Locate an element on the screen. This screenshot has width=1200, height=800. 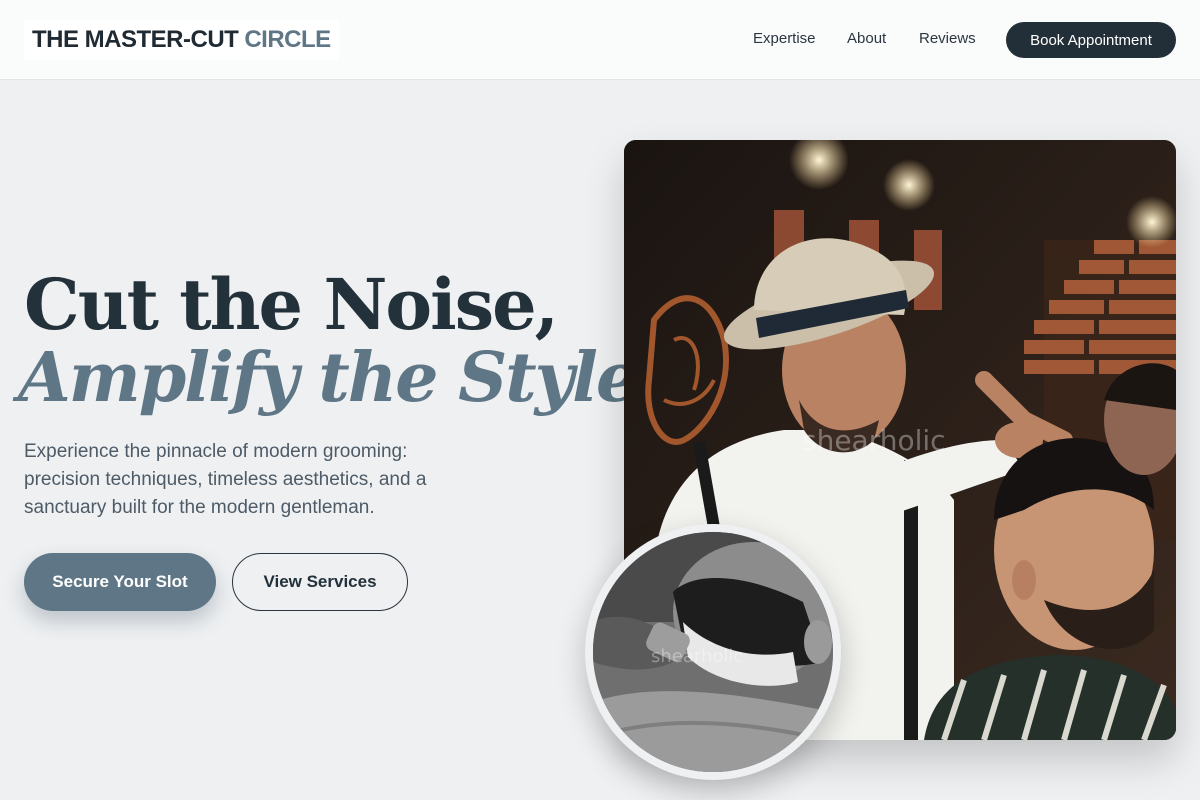
logo-text-primary: THE MASTER-CUT is located at coordinates (135, 39).